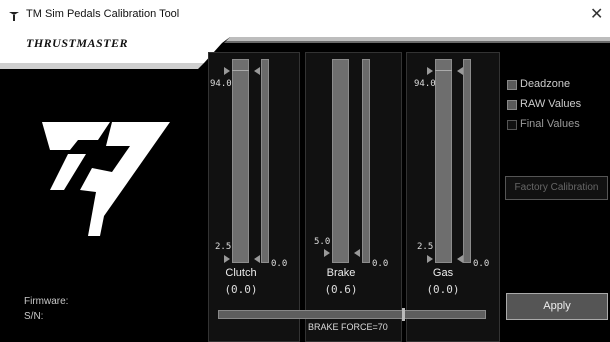 The width and height of the screenshot is (610, 342). Describe the element at coordinates (512, 105) in the screenshot. I see `raw-values-checkbox` at that location.